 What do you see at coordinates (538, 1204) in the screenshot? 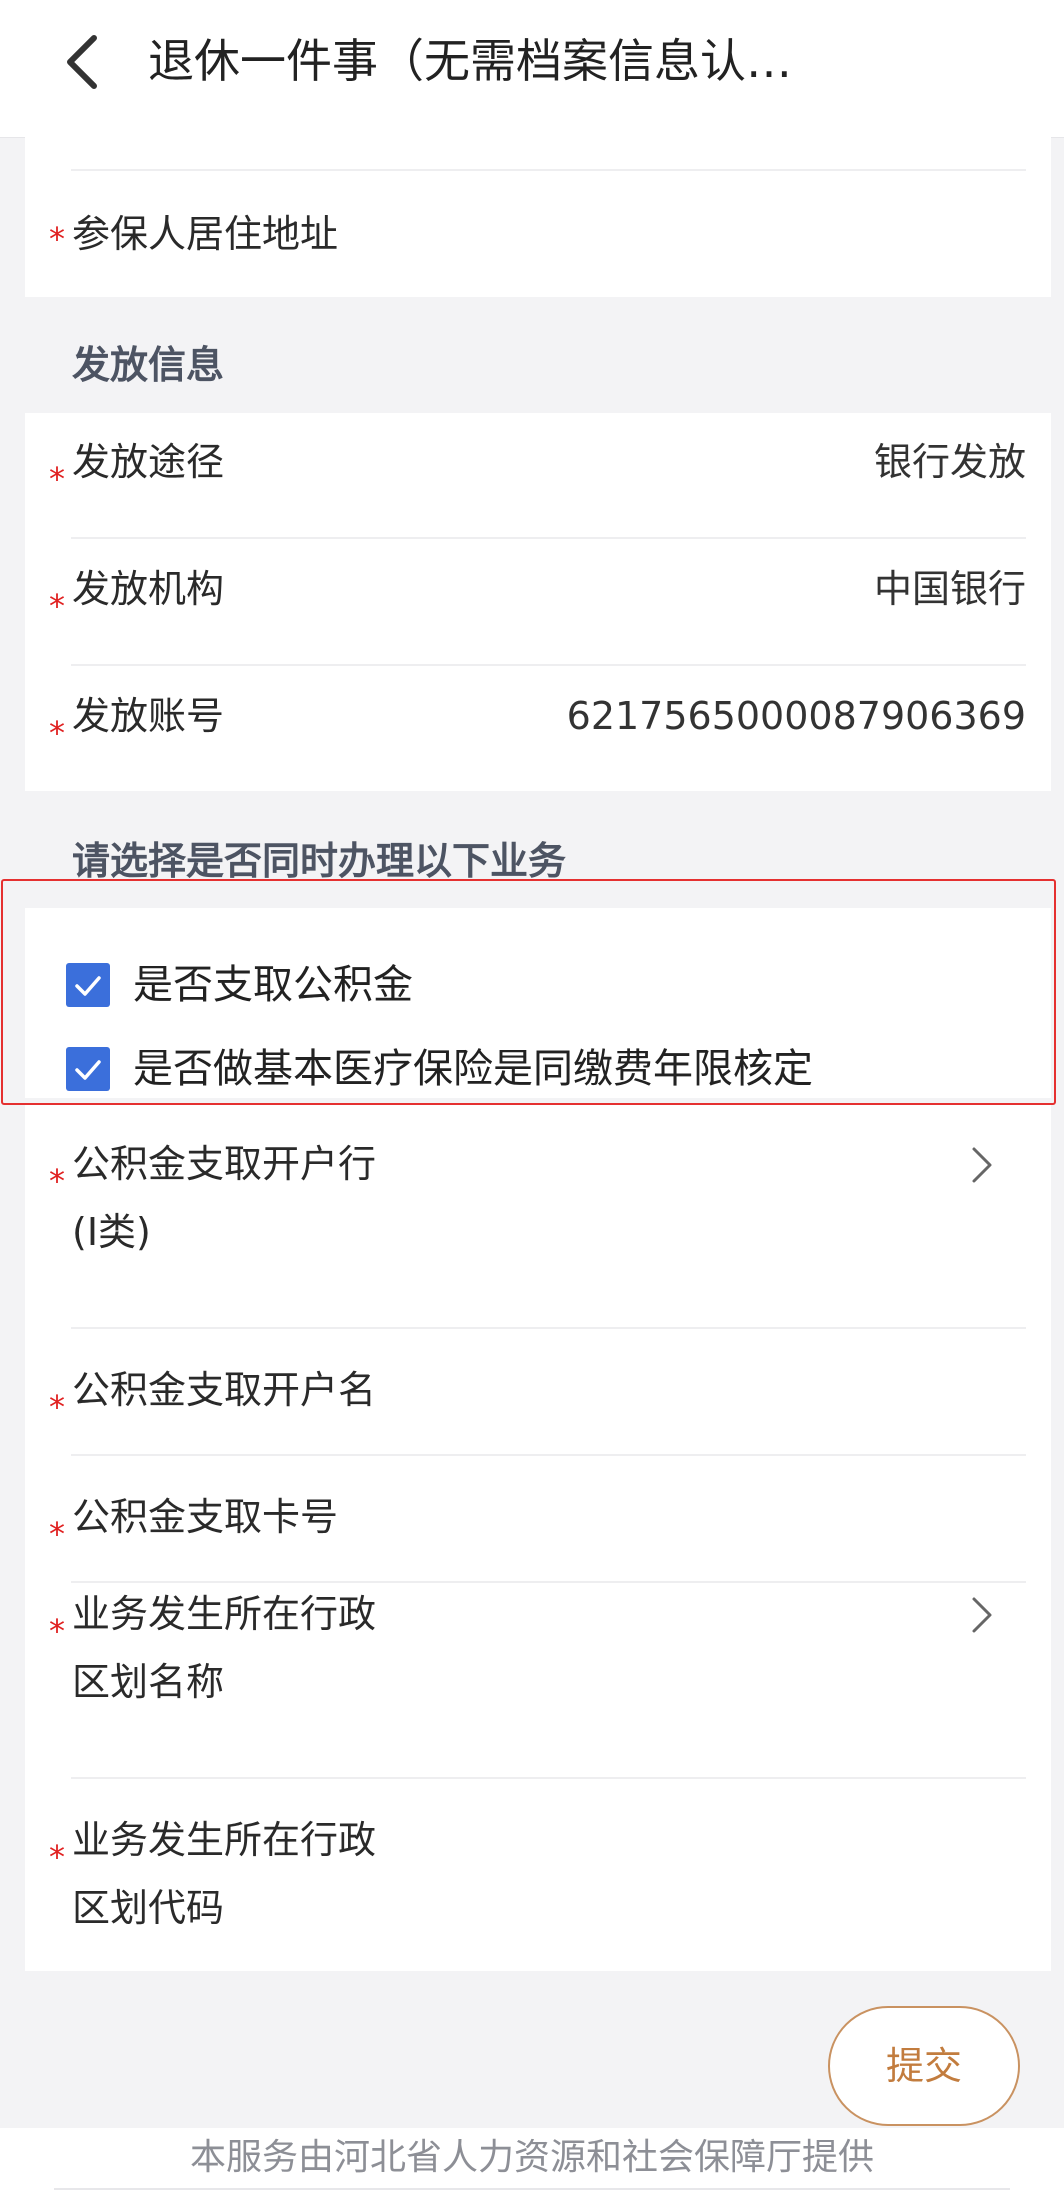
I see `fund-bank-row: * 公积金支取开户行 (I类)` at bounding box center [538, 1204].